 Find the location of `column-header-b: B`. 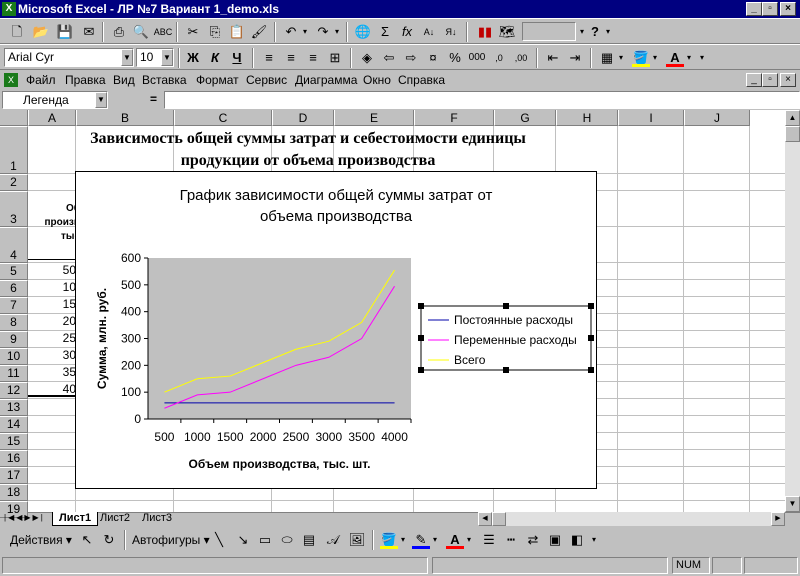

column-header-b: B is located at coordinates (125, 118).